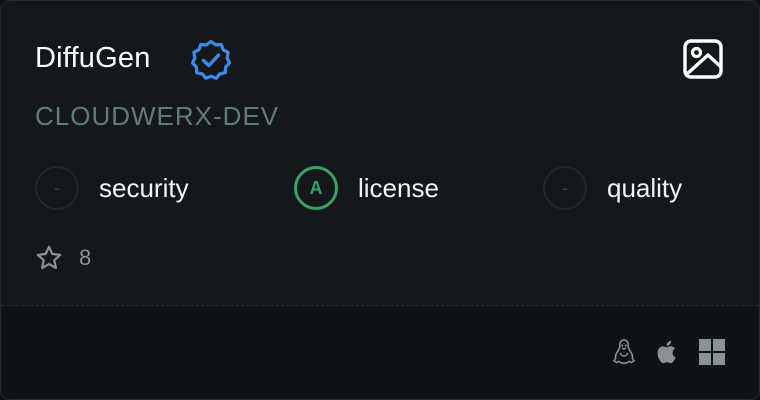 The height and width of the screenshot is (400, 760). What do you see at coordinates (712, 352) in the screenshot?
I see `windows-icon` at bounding box center [712, 352].